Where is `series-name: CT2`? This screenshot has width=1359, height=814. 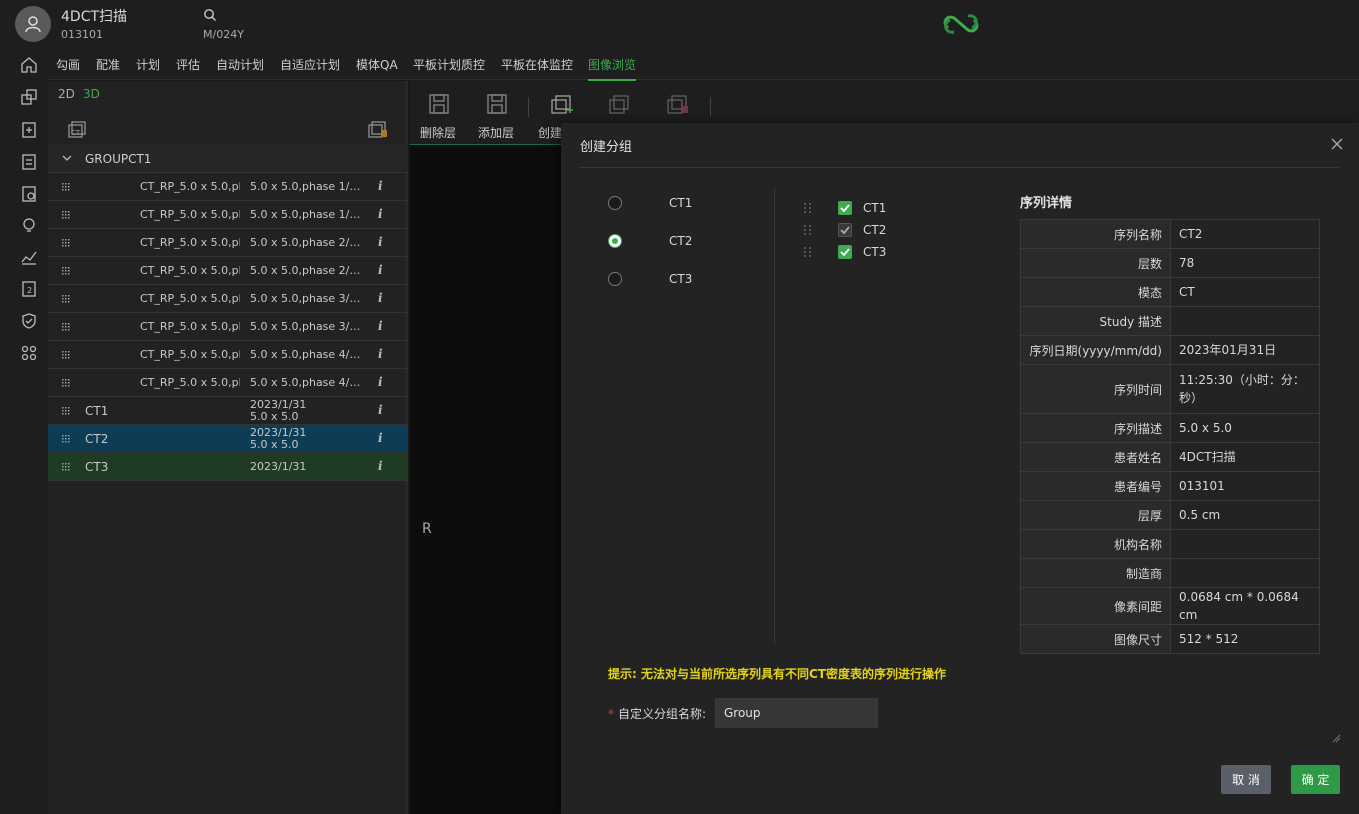
series-name: CT2 is located at coordinates (97, 439).